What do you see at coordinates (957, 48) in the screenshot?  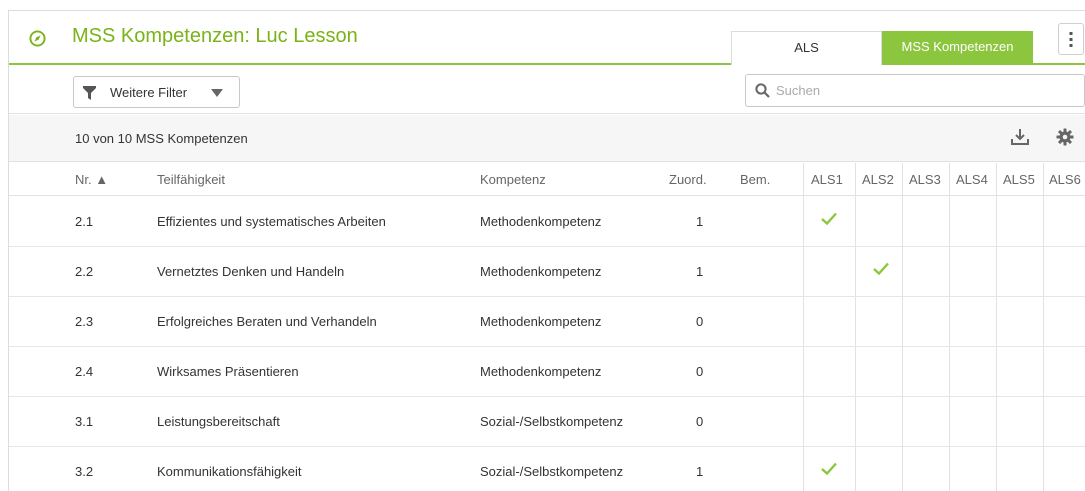 I see `tab-mss-kompetenzen: MSS Kompetenzen` at bounding box center [957, 48].